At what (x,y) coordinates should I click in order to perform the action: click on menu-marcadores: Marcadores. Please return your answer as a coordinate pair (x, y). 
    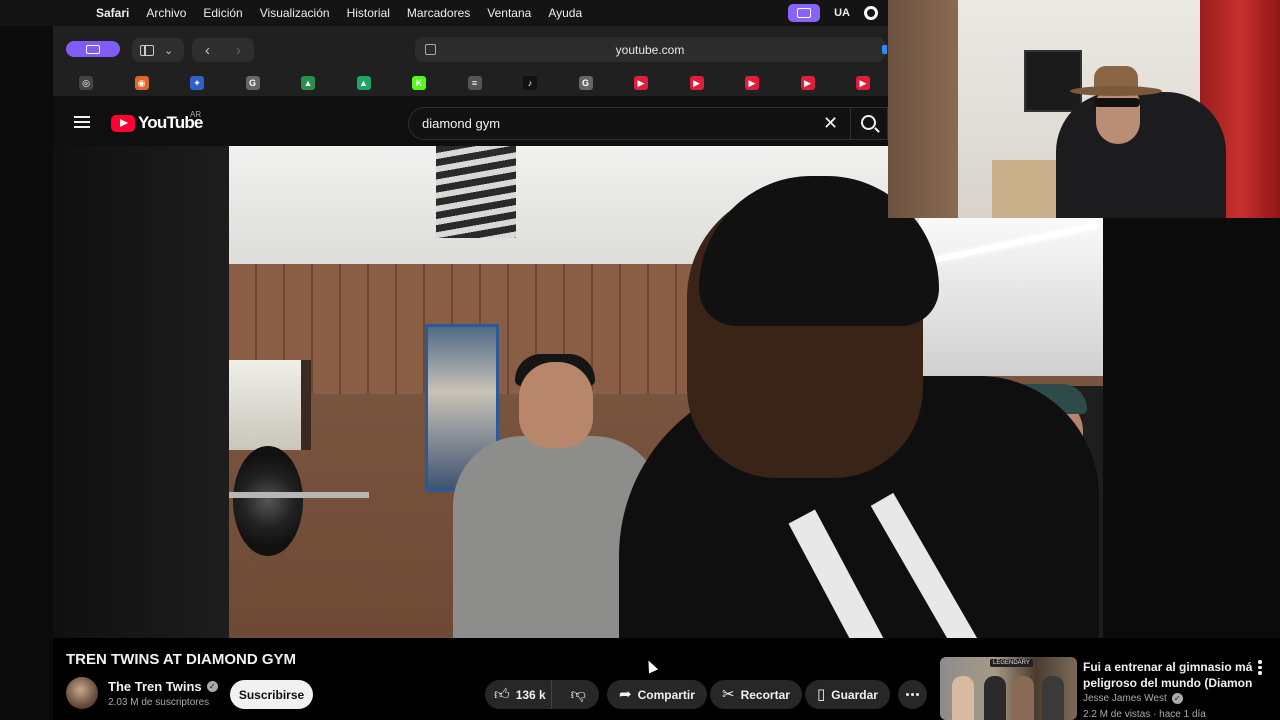
    Looking at the image, I should click on (438, 13).